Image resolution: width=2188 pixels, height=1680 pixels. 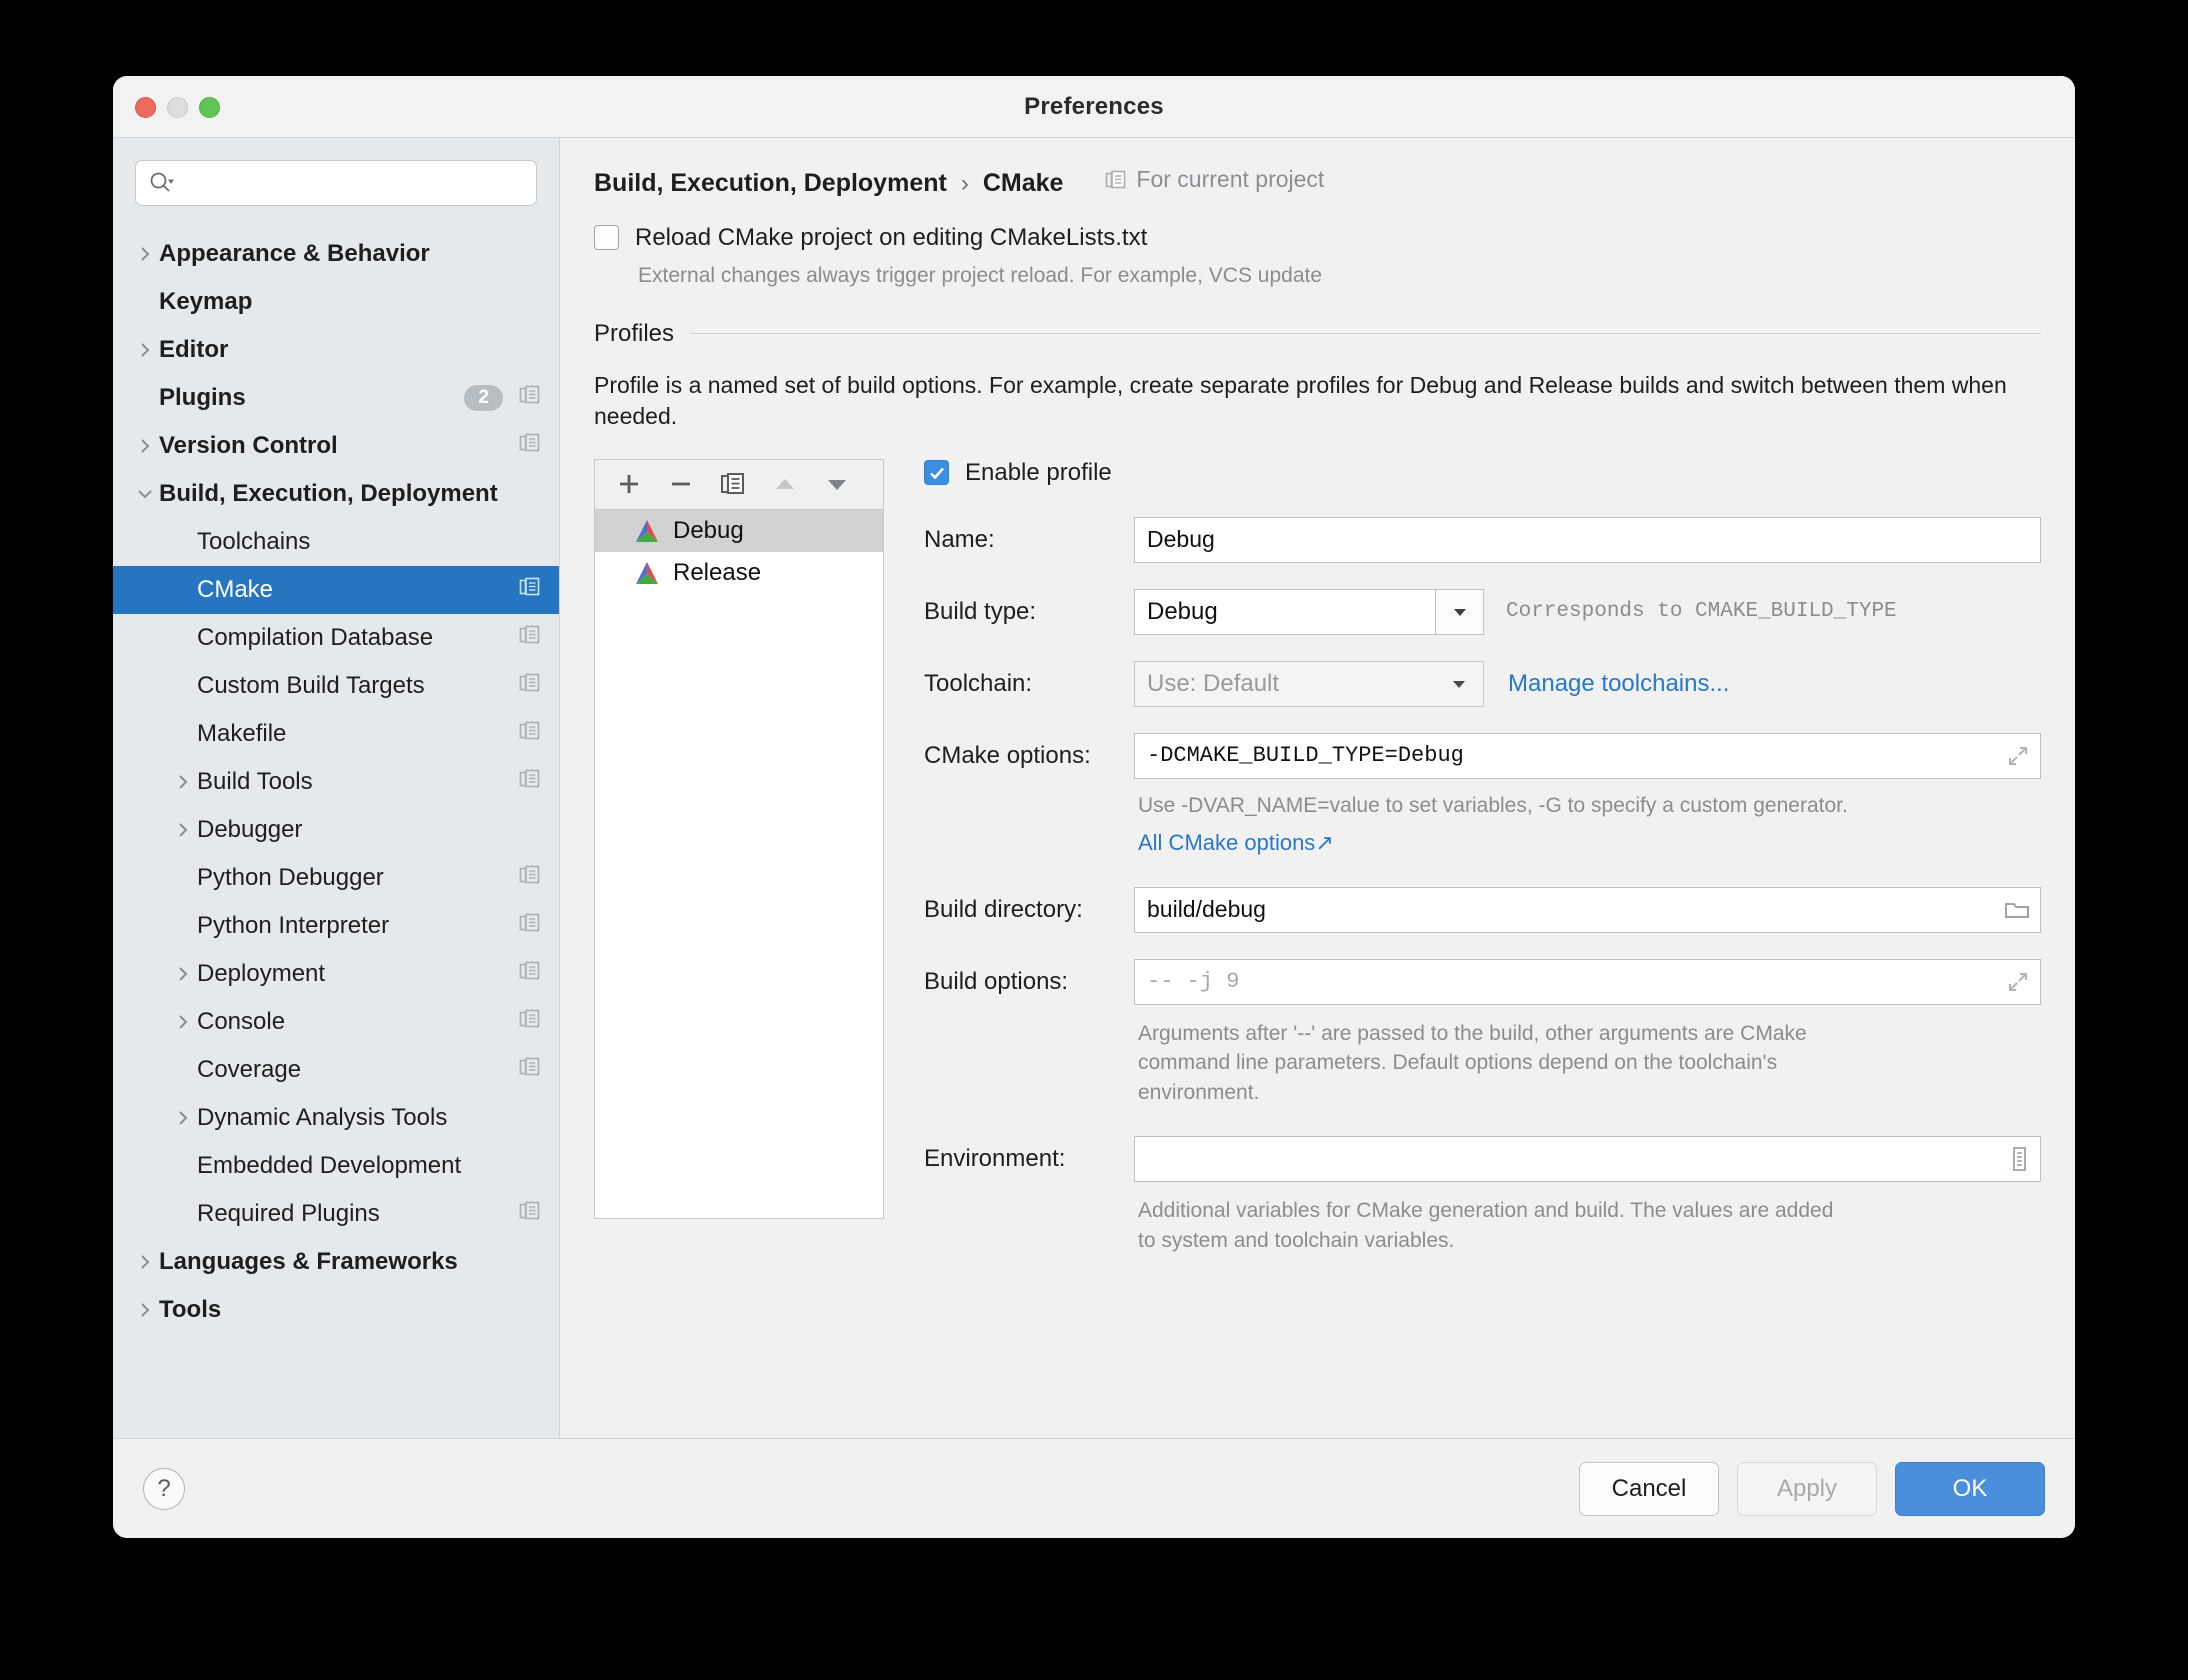 What do you see at coordinates (322, 1117) in the screenshot?
I see `sidebar-item-label: Dynamic Analysis Tools` at bounding box center [322, 1117].